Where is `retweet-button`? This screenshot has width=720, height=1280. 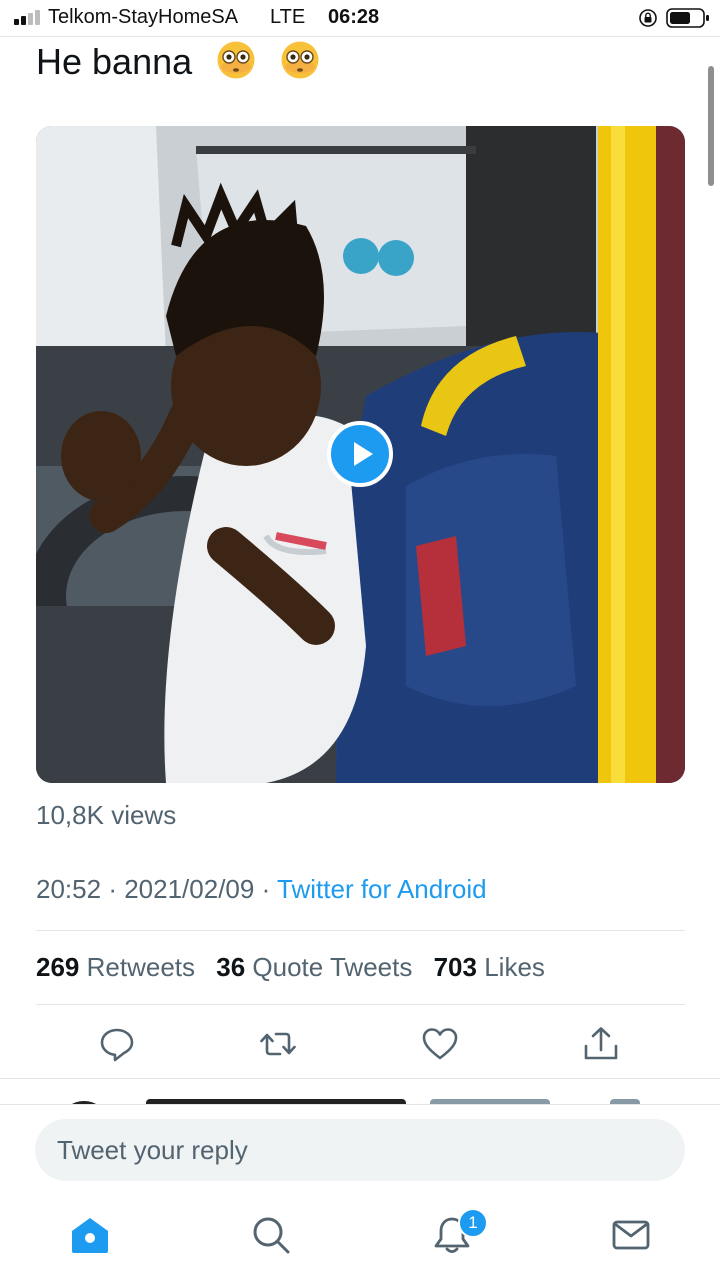
retweet-button is located at coordinates (278, 1044).